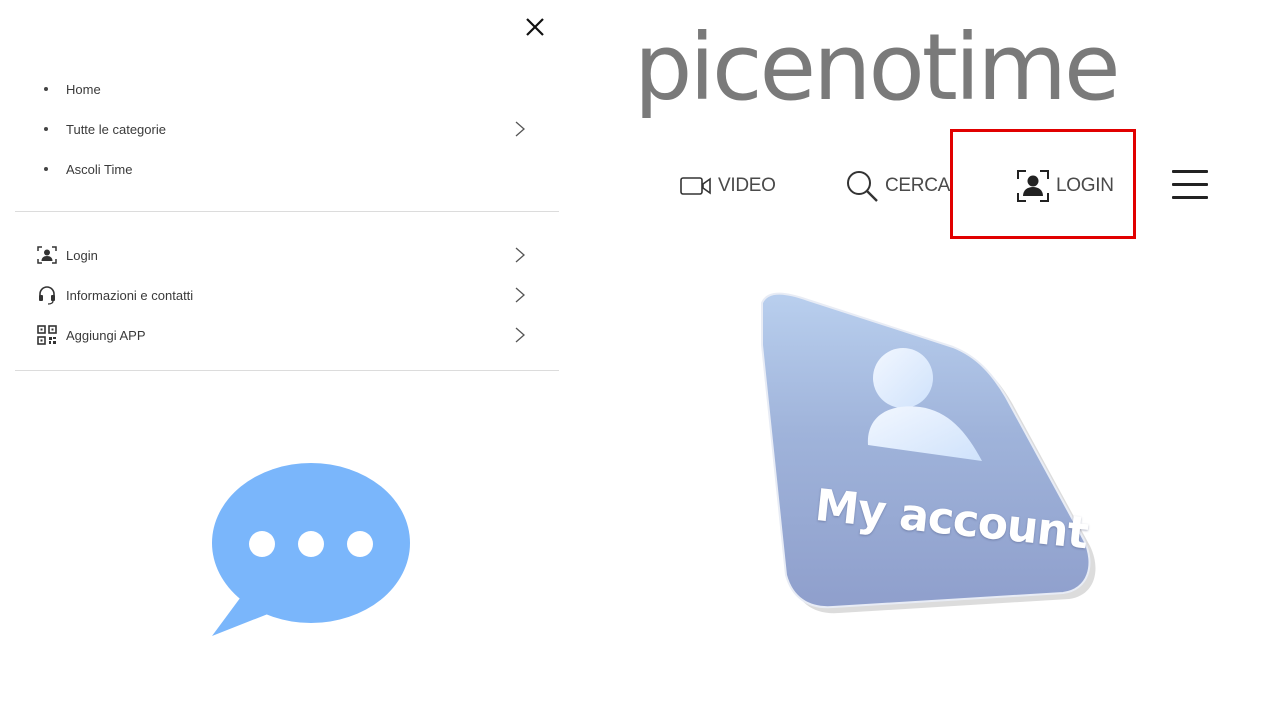 Image resolution: width=1280 pixels, height=720 pixels. What do you see at coordinates (535, 27) in the screenshot?
I see `close-icon` at bounding box center [535, 27].